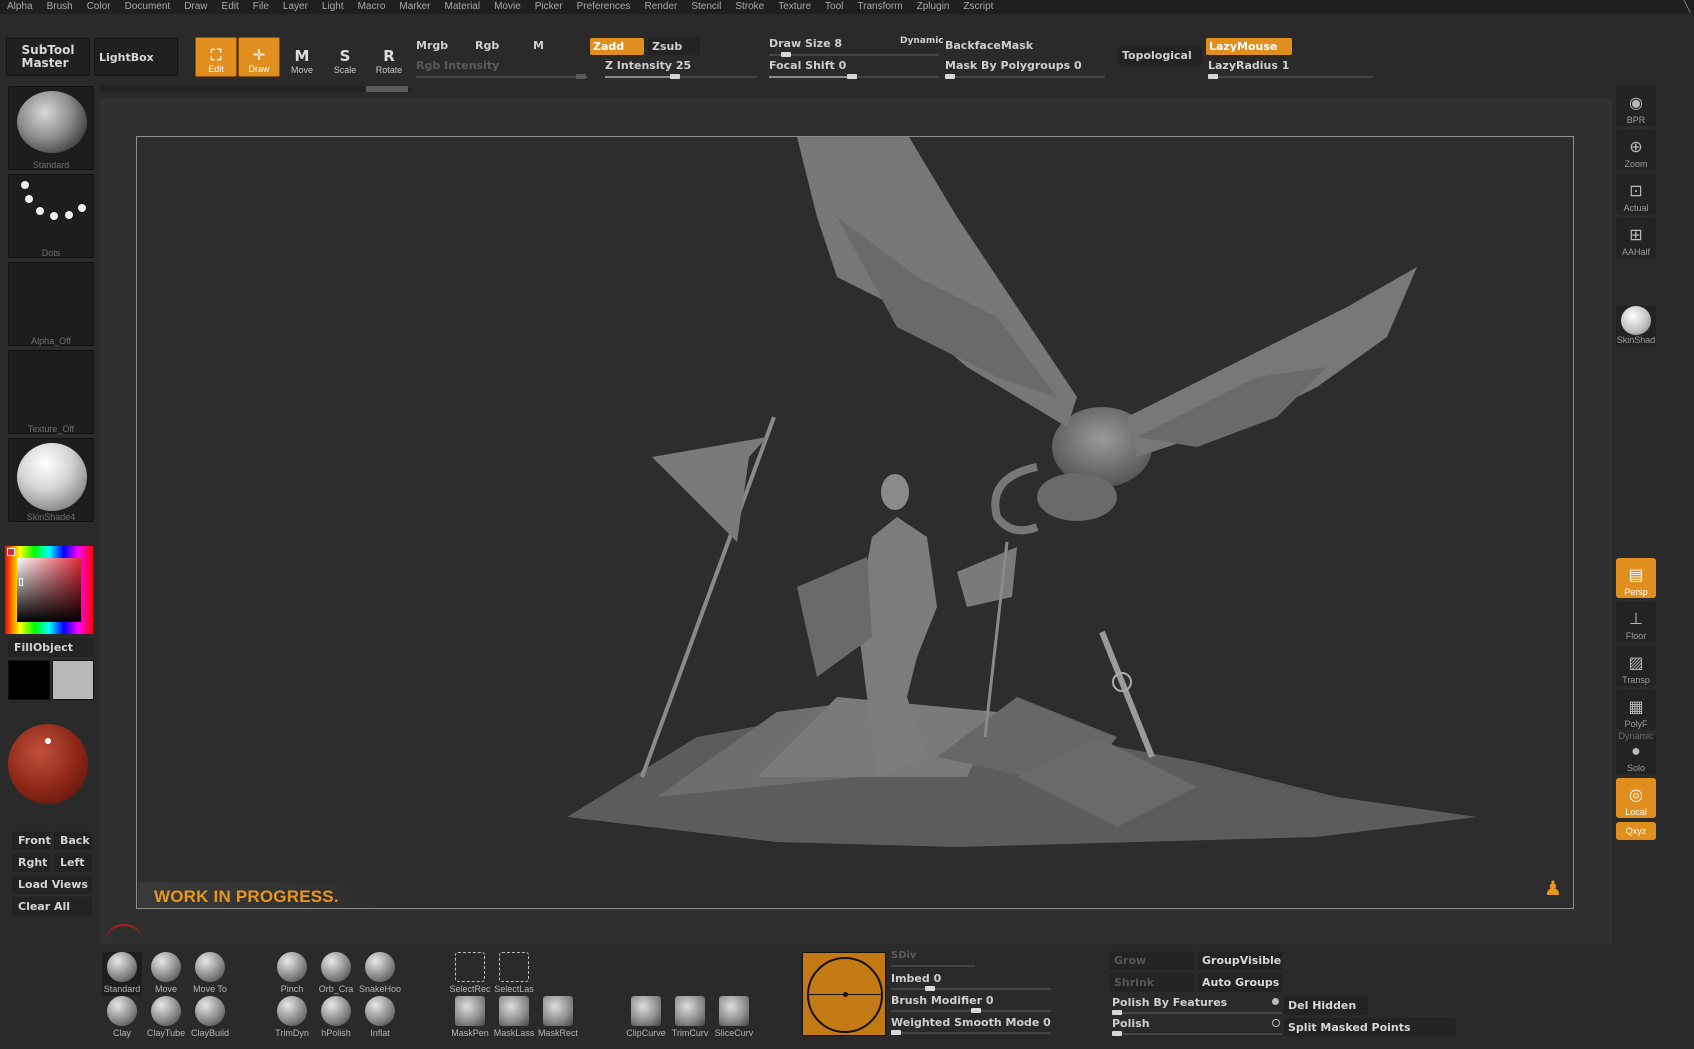 The image size is (1694, 1049). Describe the element at coordinates (51, 392) in the screenshot. I see `texture-thumbnail: Texture_Off` at that location.